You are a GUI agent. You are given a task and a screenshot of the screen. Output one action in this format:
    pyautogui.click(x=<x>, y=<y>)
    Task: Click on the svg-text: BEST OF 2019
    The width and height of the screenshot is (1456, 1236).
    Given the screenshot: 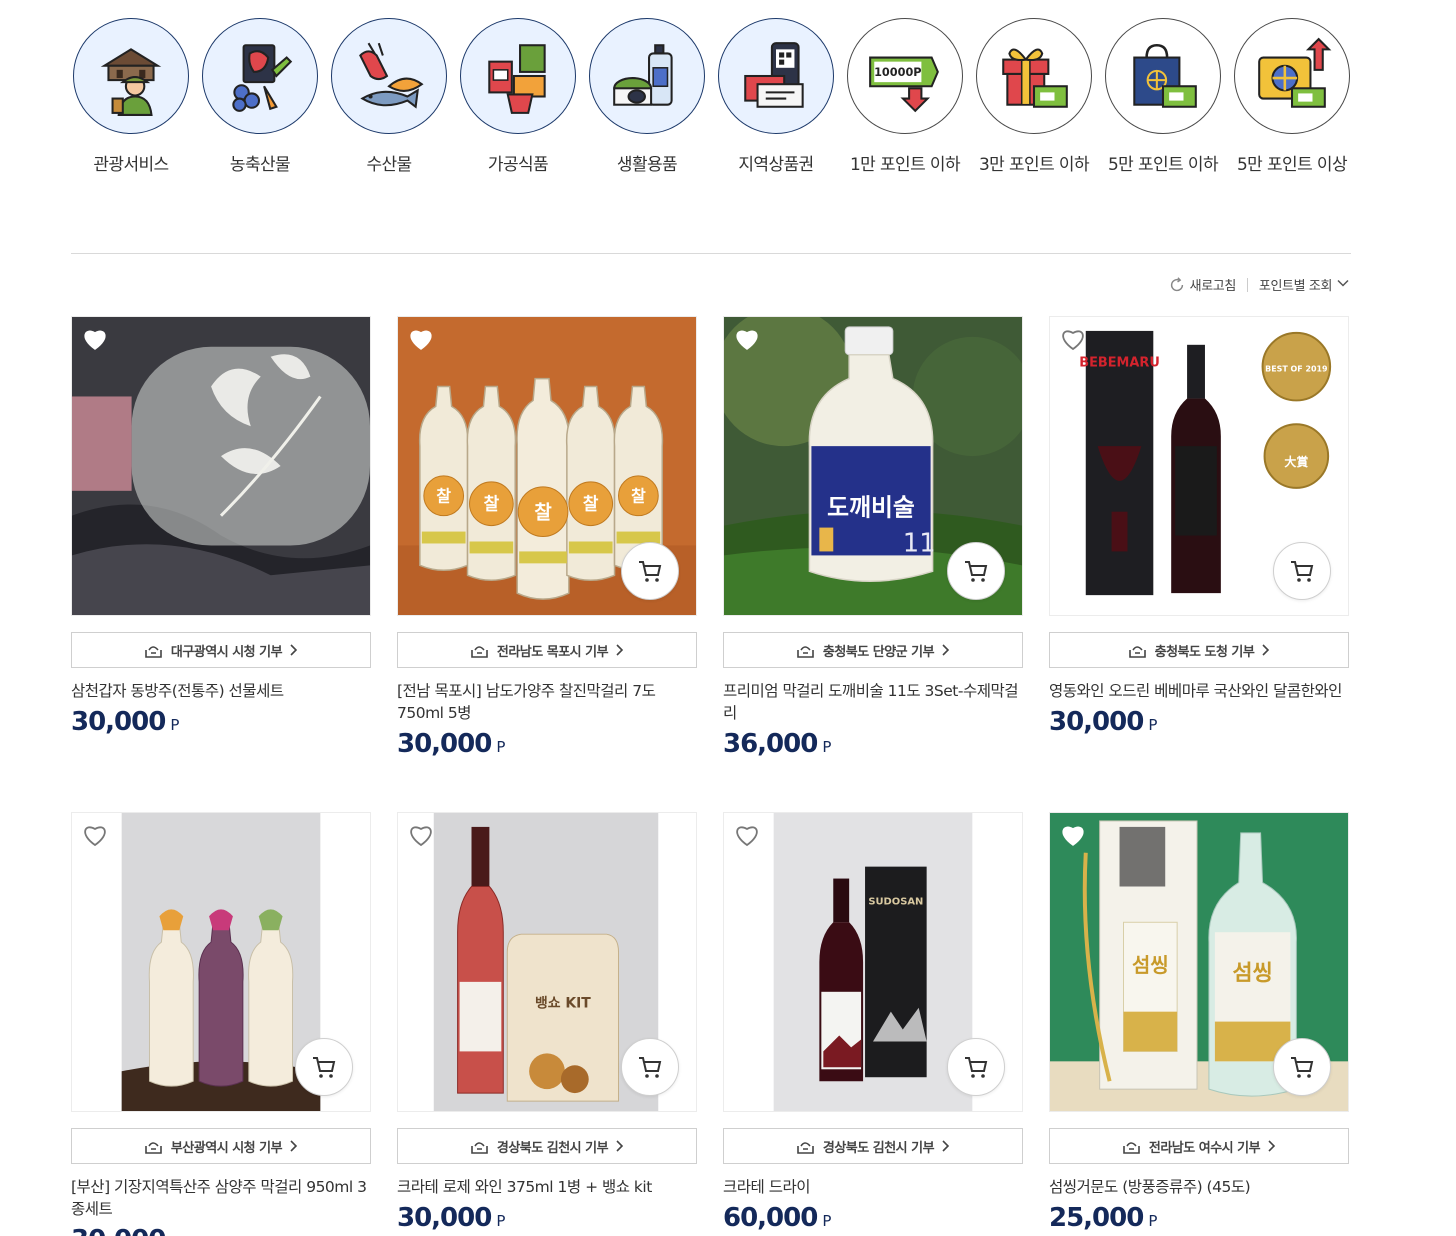 What is the action you would take?
    pyautogui.click(x=1296, y=369)
    